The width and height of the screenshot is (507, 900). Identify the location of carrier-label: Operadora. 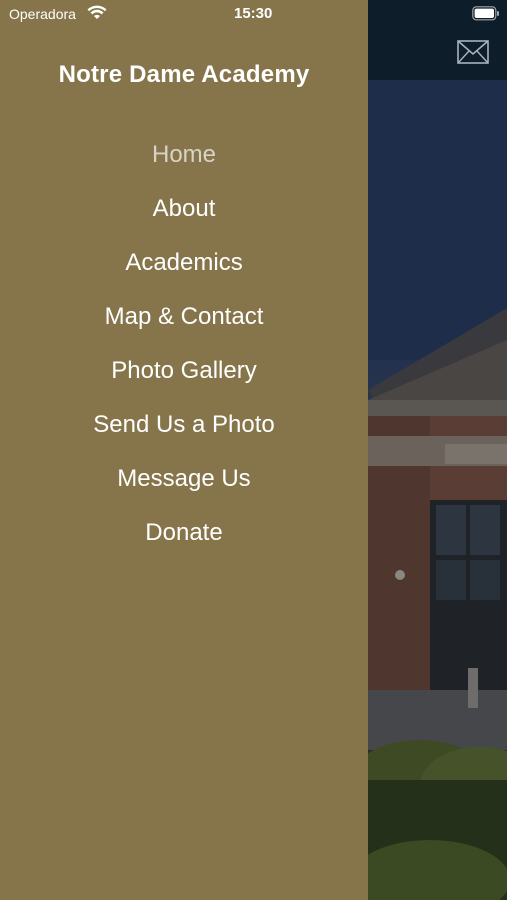
(42, 14).